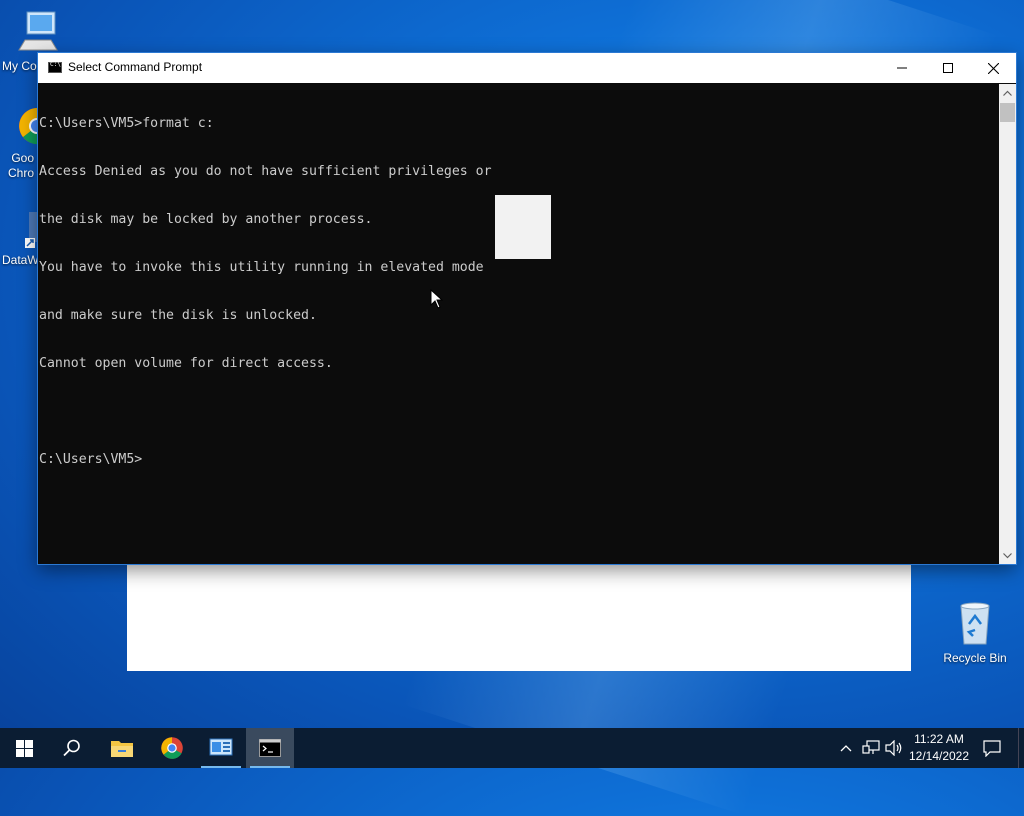 The width and height of the screenshot is (1024, 816). I want to click on search-button, so click(72, 748).